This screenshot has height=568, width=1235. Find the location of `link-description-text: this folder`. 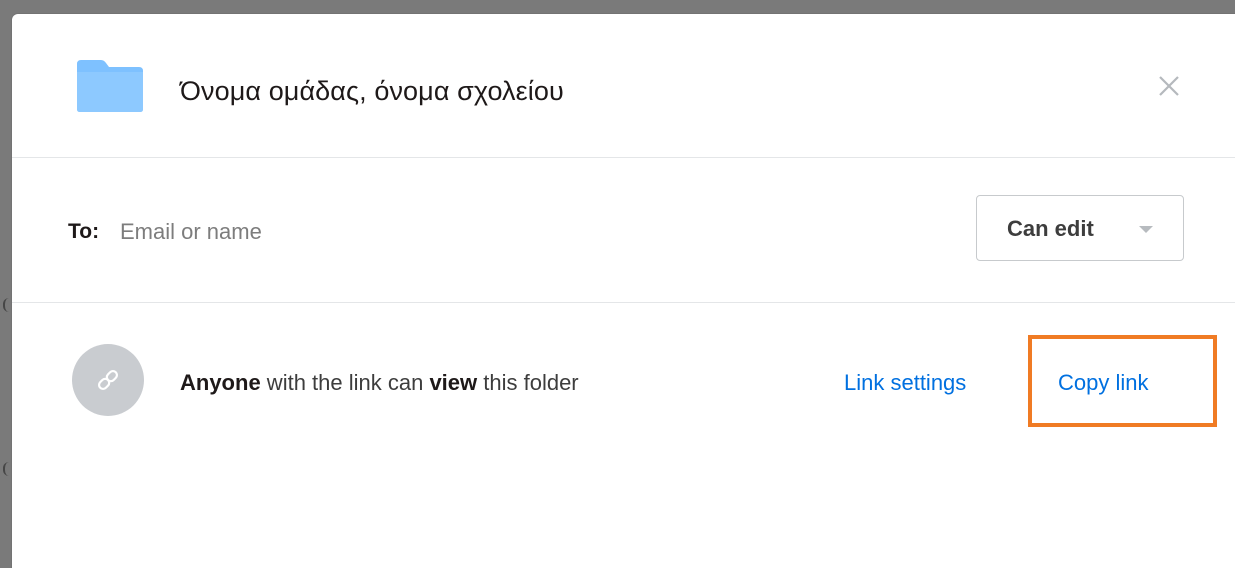

link-description-text: this folder is located at coordinates (528, 382).